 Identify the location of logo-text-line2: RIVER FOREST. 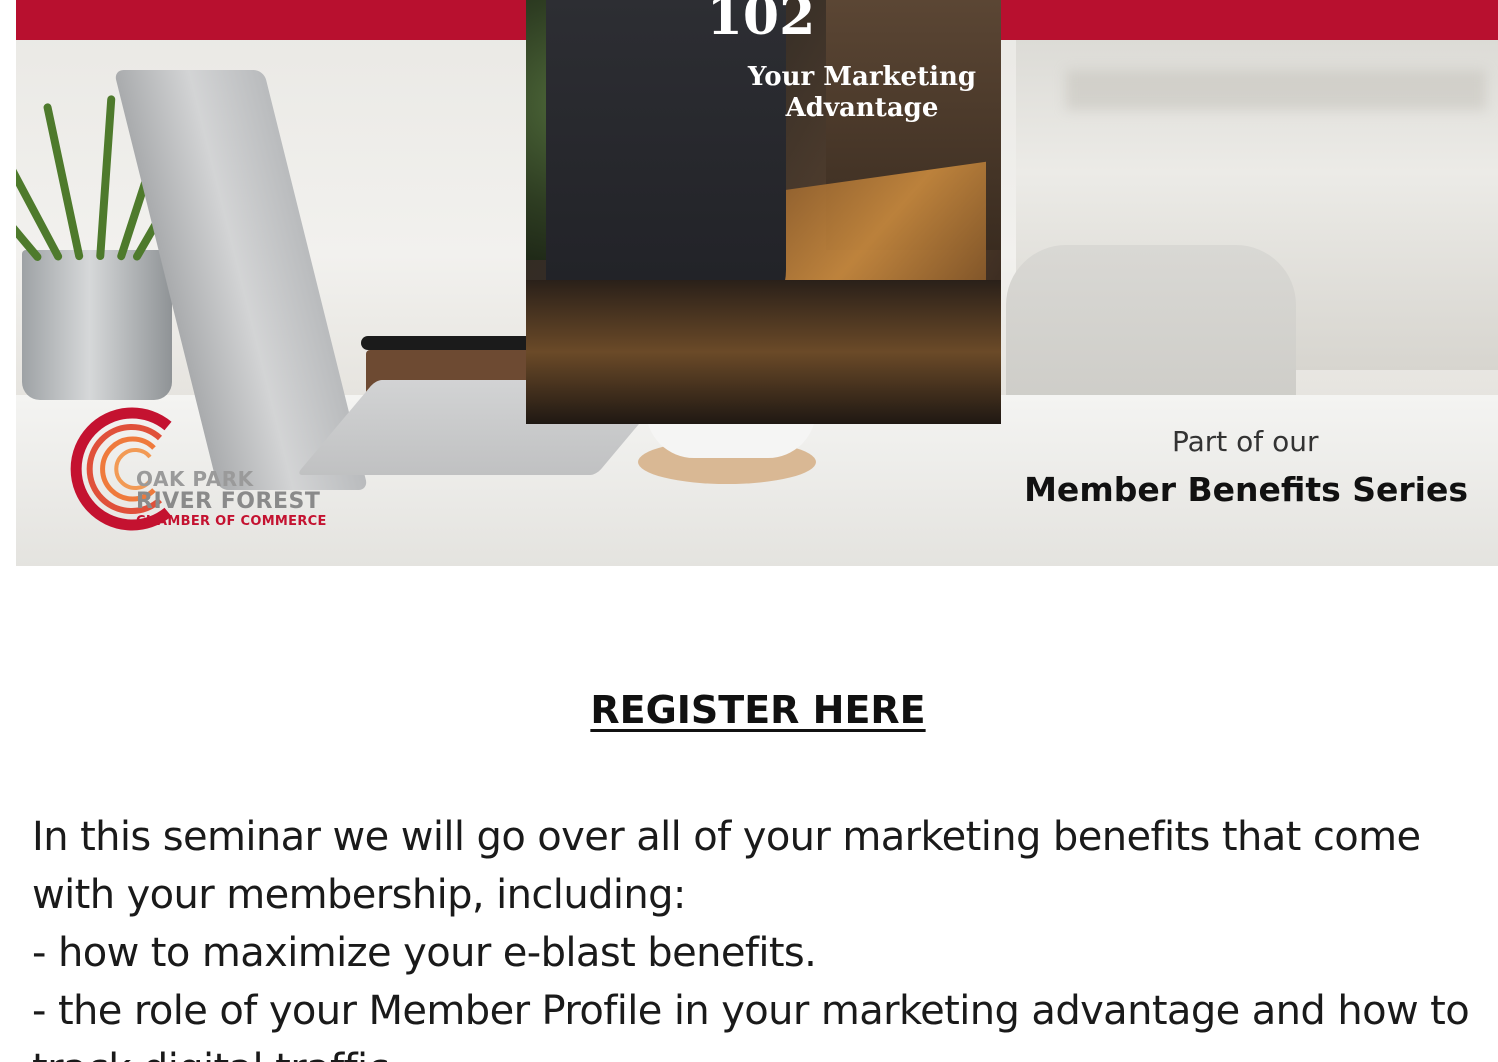
(228, 501).